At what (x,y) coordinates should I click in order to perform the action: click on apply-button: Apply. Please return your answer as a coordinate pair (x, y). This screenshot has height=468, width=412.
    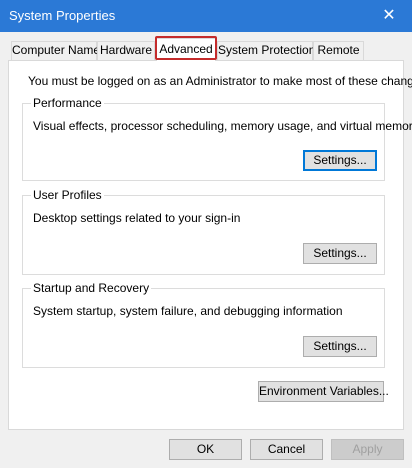
    Looking at the image, I should click on (367, 449).